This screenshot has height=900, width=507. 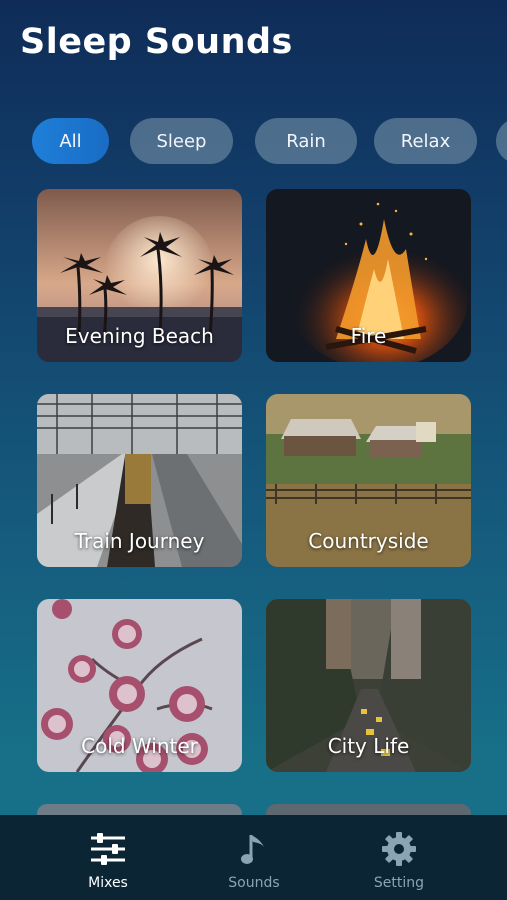 I want to click on mix-card-city-life: City Life, so click(x=368, y=685).